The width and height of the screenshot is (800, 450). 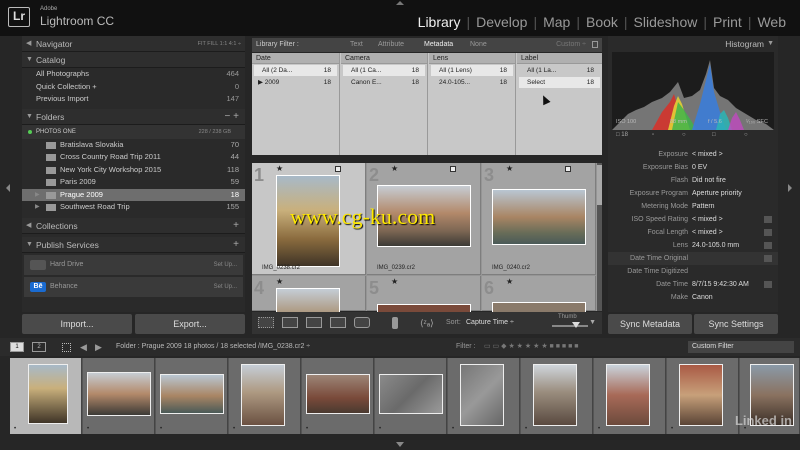 I want to click on catalog-item-quick-collection: Quick Collection + 0, so click(x=133, y=87).